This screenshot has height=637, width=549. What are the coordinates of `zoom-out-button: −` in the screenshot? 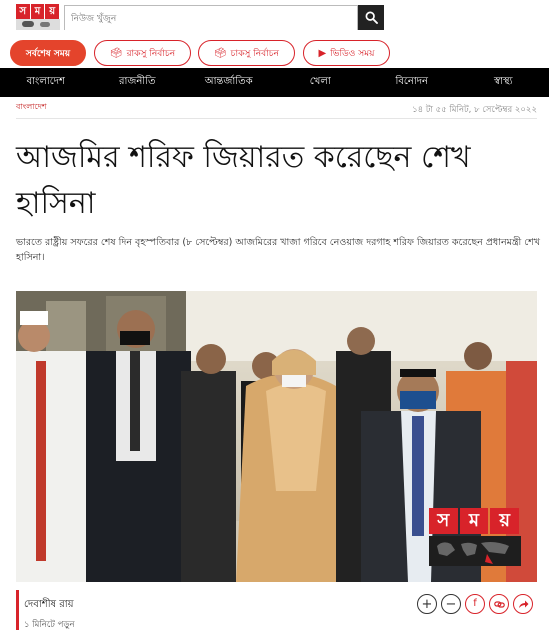 It's located at (451, 604).